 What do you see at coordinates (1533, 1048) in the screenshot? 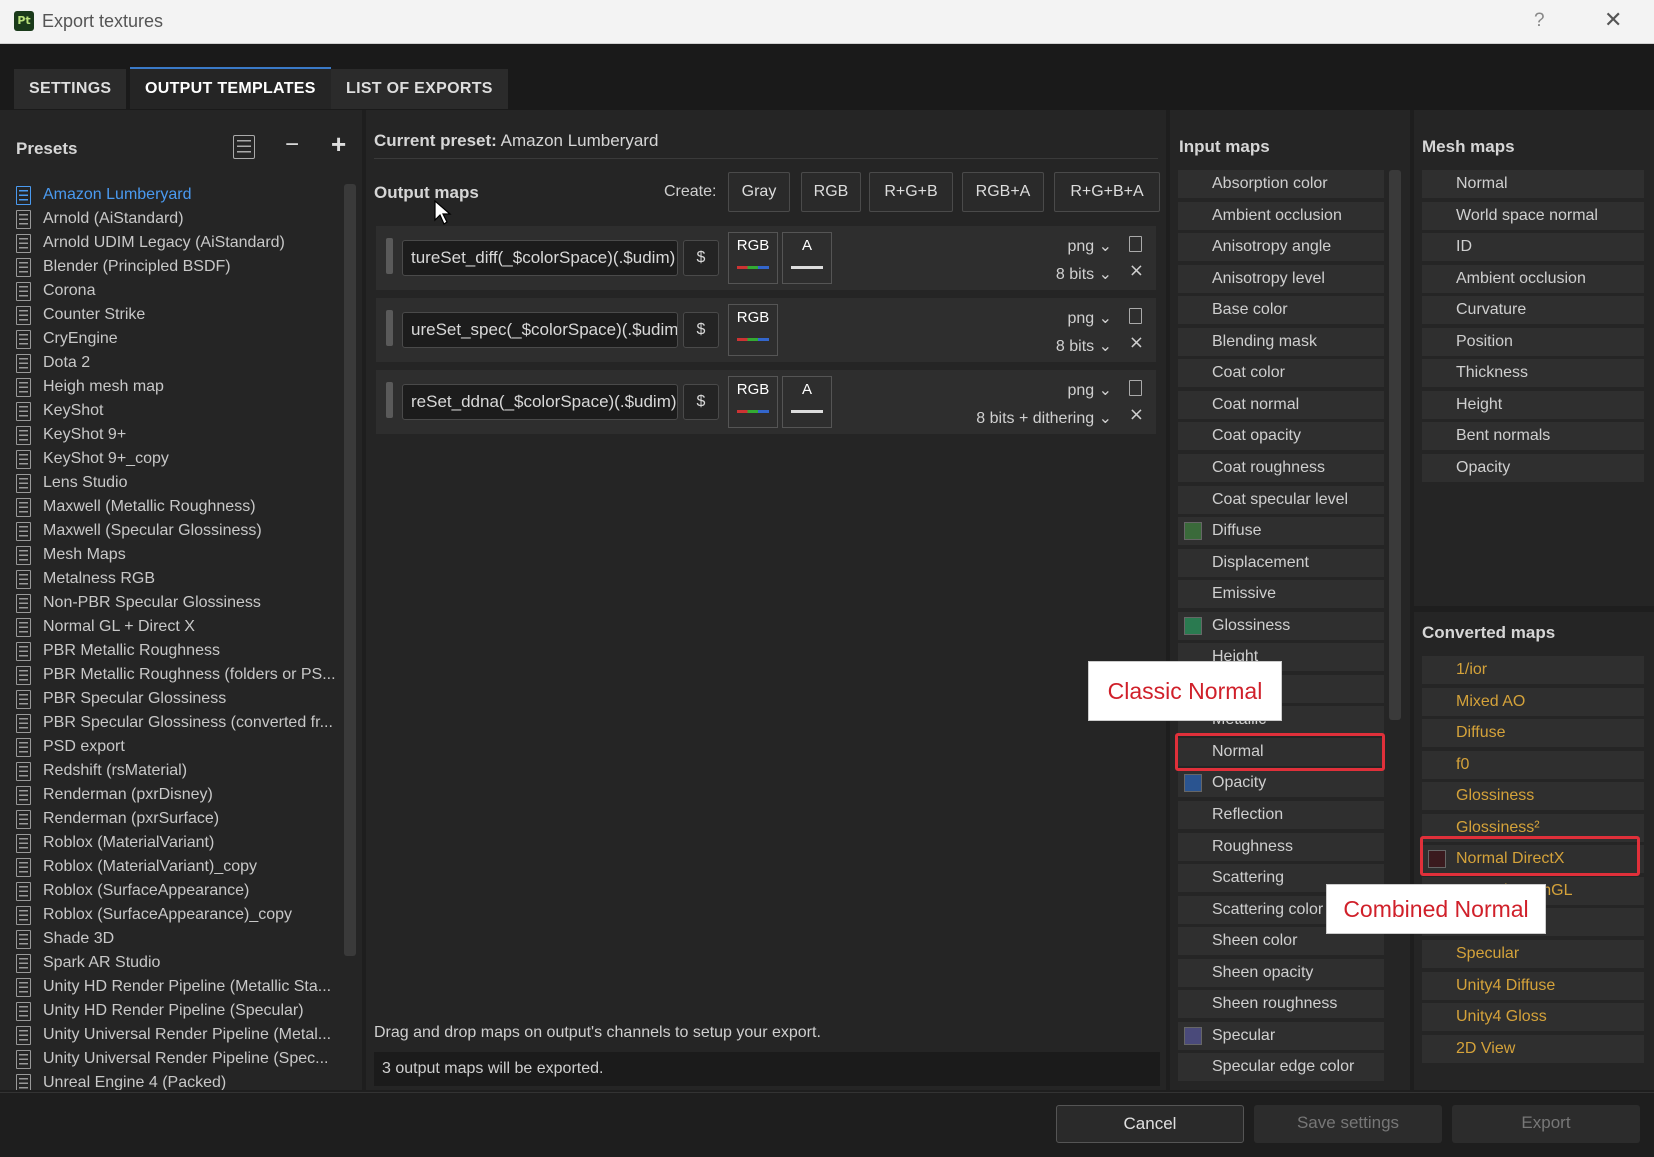
I see `converted-map-item: 2D View` at bounding box center [1533, 1048].